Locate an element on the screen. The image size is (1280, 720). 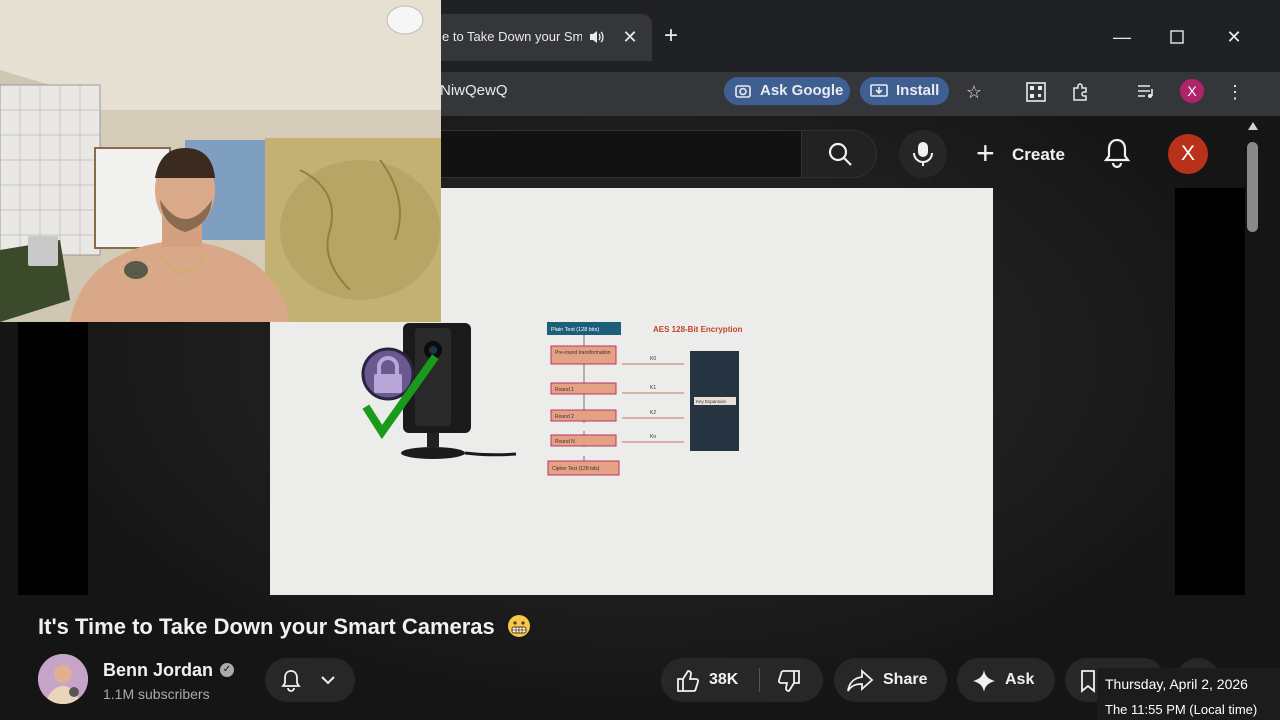
diagram-step-1: Round 1 is located at coordinates (564, 390).